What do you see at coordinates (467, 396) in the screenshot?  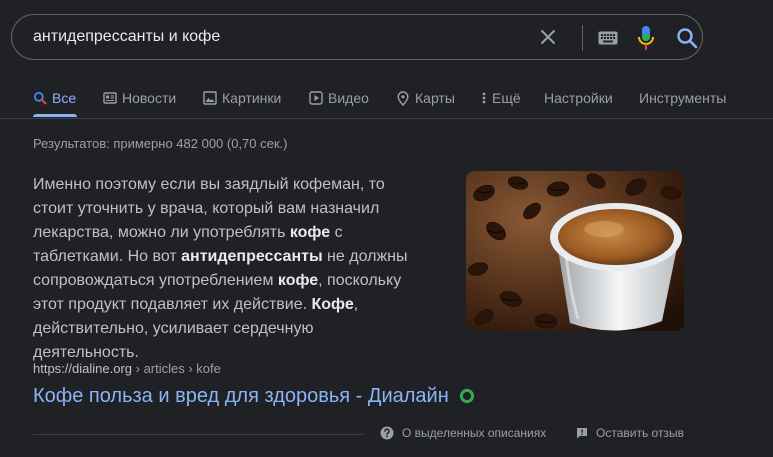 I see `secure-site-icon` at bounding box center [467, 396].